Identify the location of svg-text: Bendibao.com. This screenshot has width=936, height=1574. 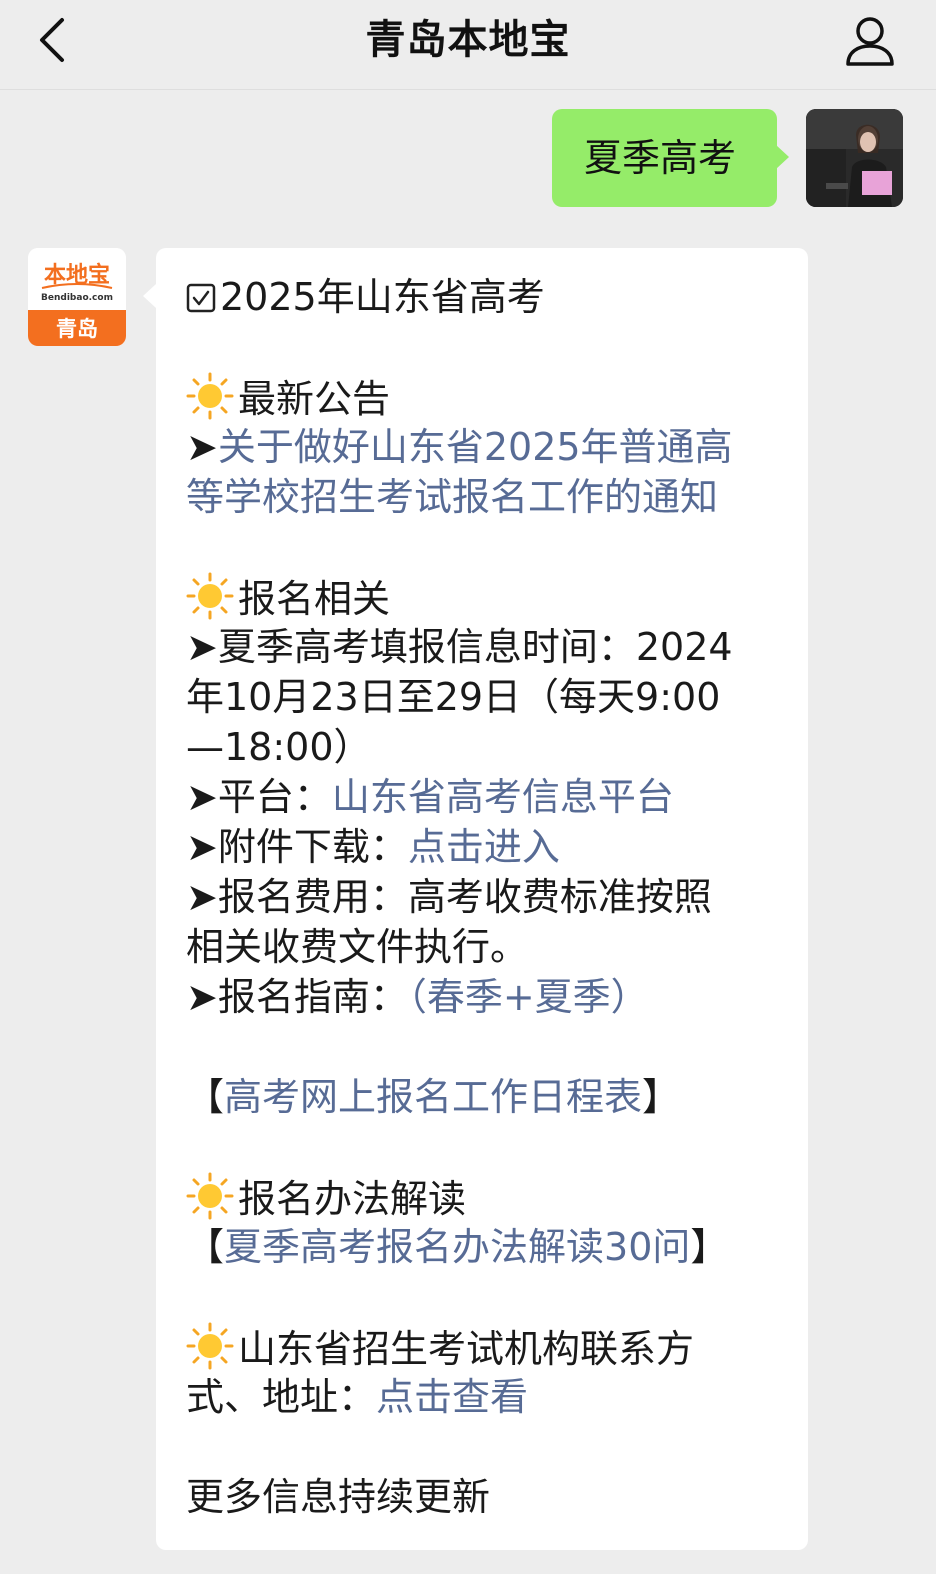
(77, 298).